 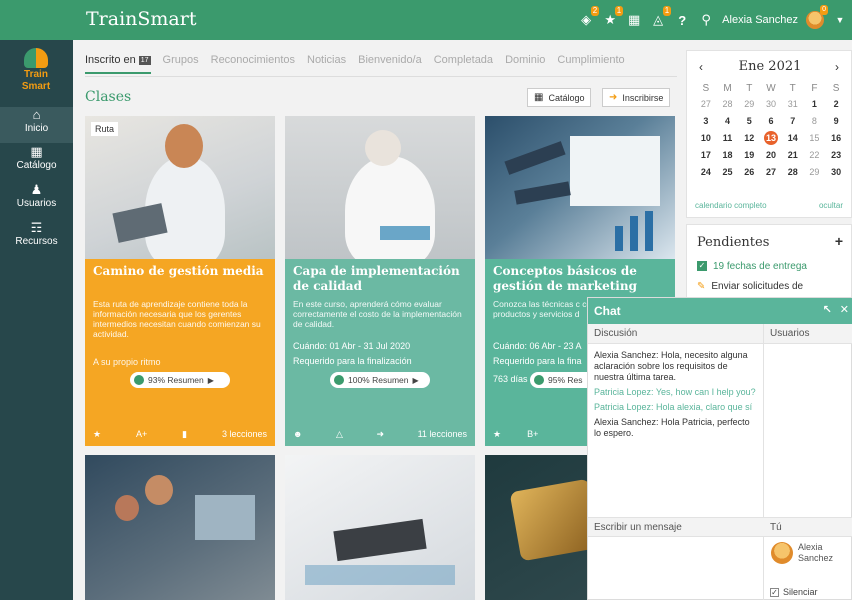 What do you see at coordinates (326, 64) in the screenshot?
I see `tab-noticias: Noticias` at bounding box center [326, 64].